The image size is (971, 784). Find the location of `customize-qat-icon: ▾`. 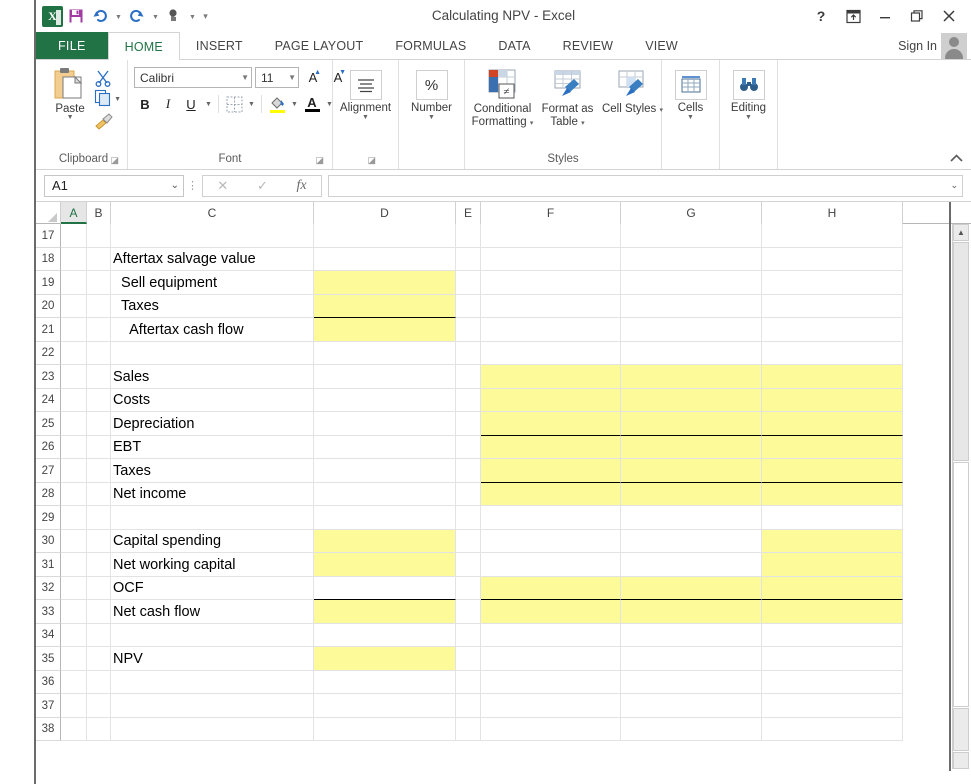

customize-qat-icon: ▾ is located at coordinates (205, 16).